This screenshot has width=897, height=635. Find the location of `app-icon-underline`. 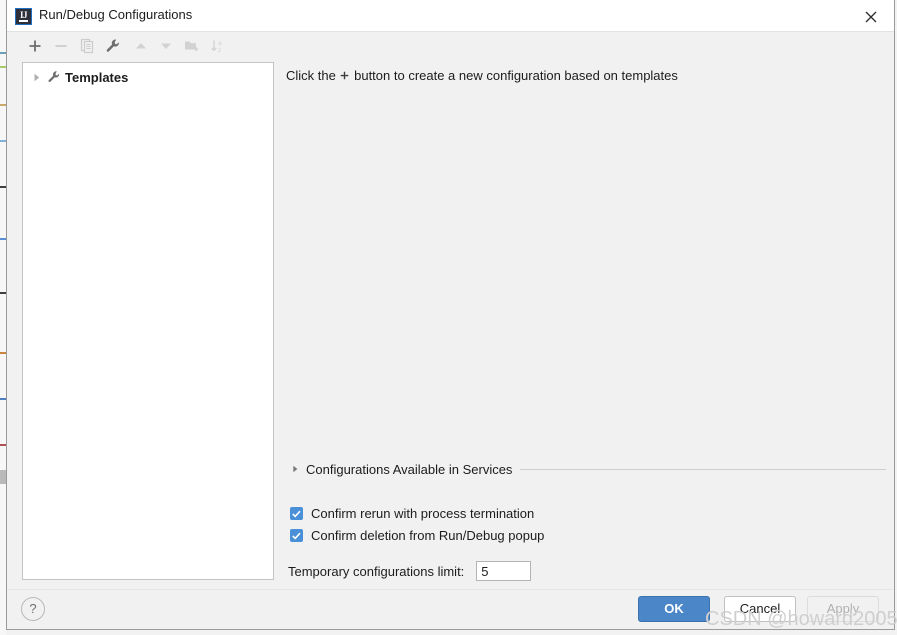

app-icon-underline is located at coordinates (23, 21).